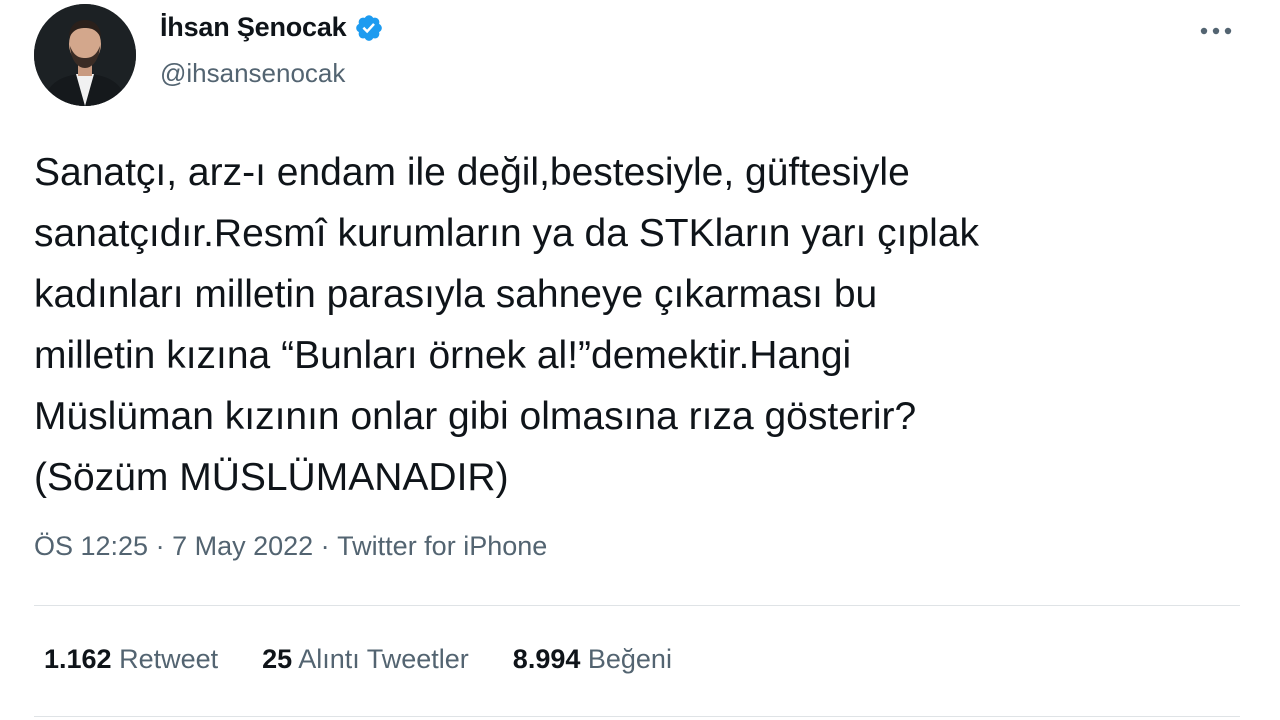 The image size is (1280, 720). What do you see at coordinates (91, 546) in the screenshot?
I see `tweet-time: ÖS 12:25` at bounding box center [91, 546].